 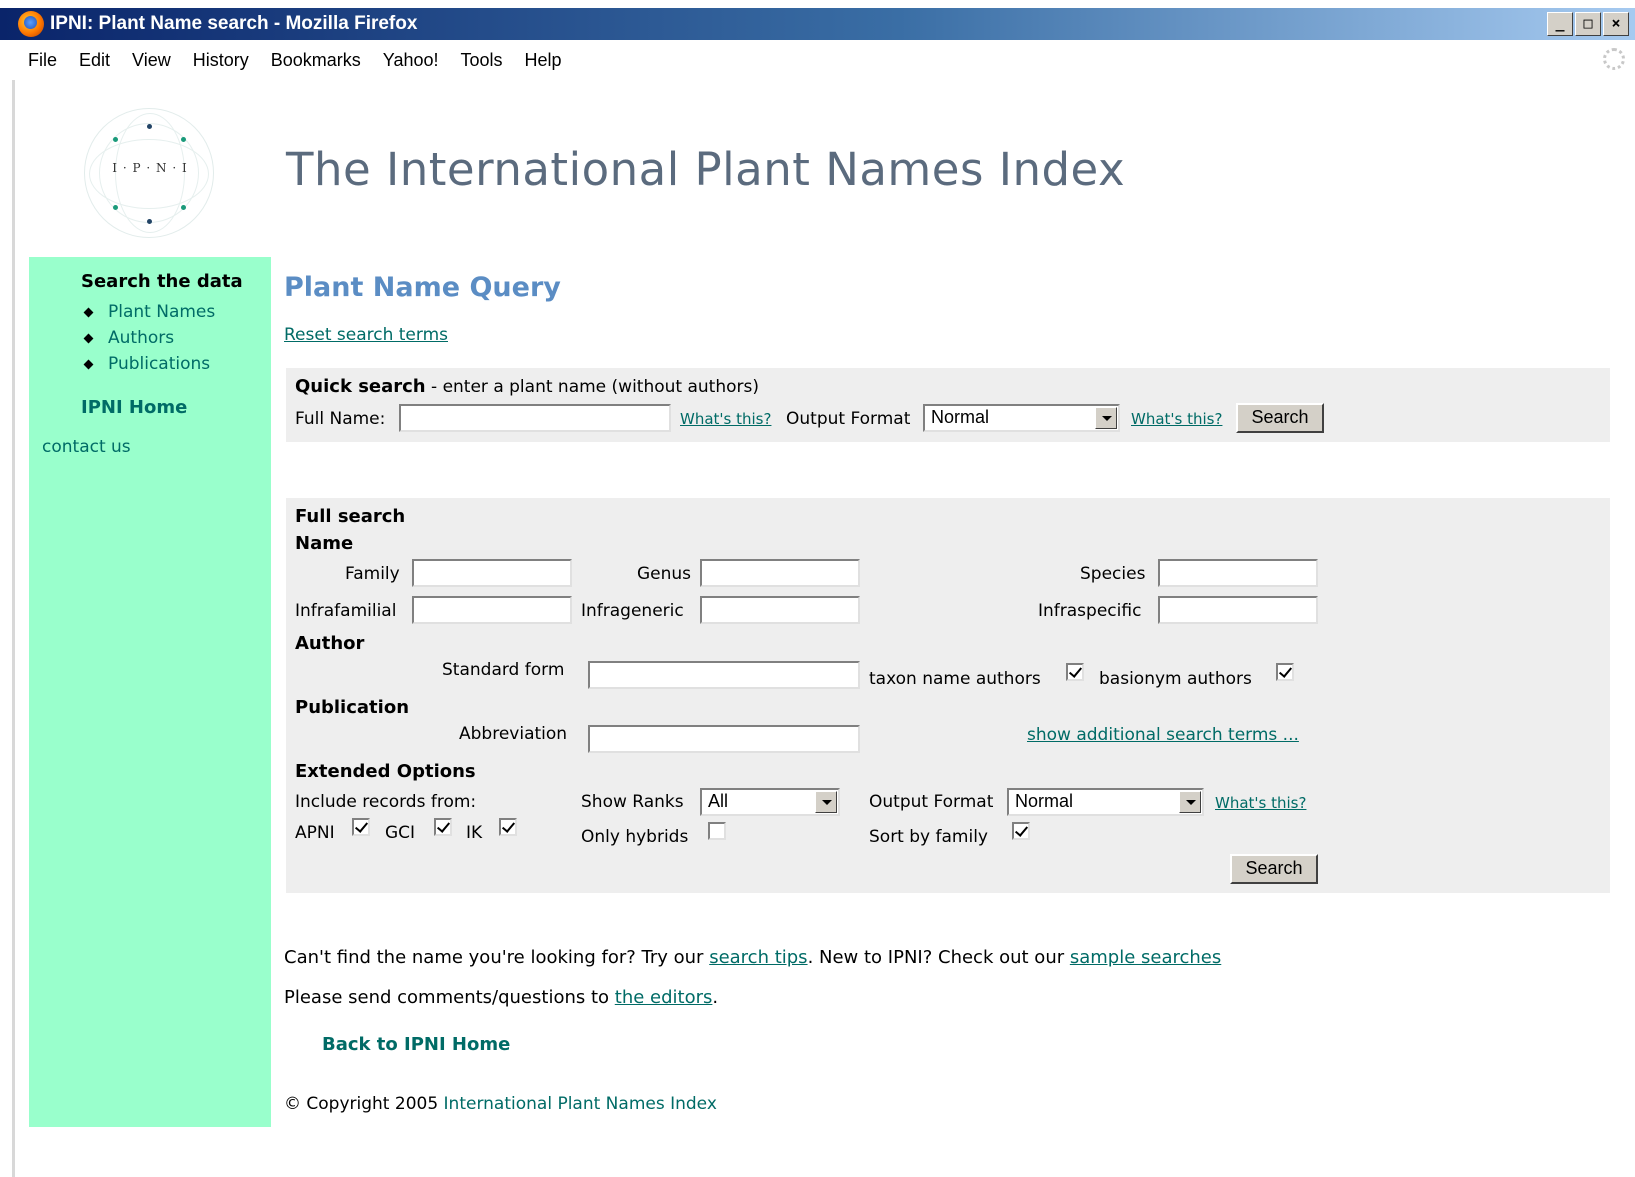 What do you see at coordinates (938, 957) in the screenshot?
I see `help-text-2: . New to IPNI? Check out our` at bounding box center [938, 957].